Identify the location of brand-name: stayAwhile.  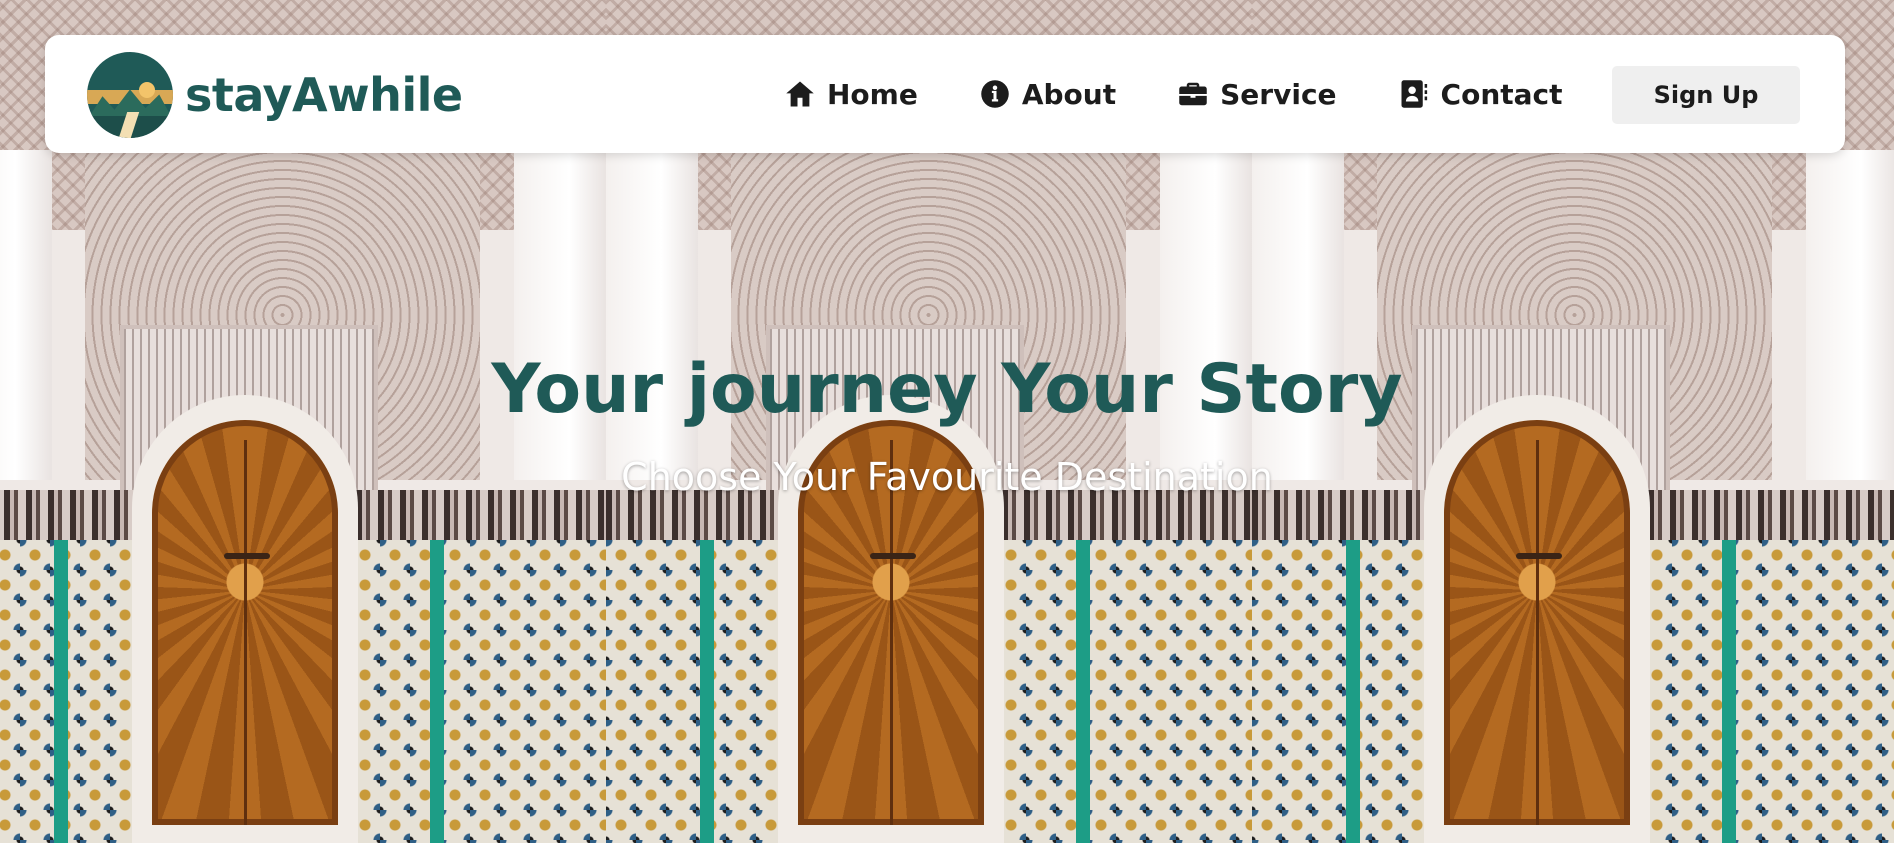
(324, 95).